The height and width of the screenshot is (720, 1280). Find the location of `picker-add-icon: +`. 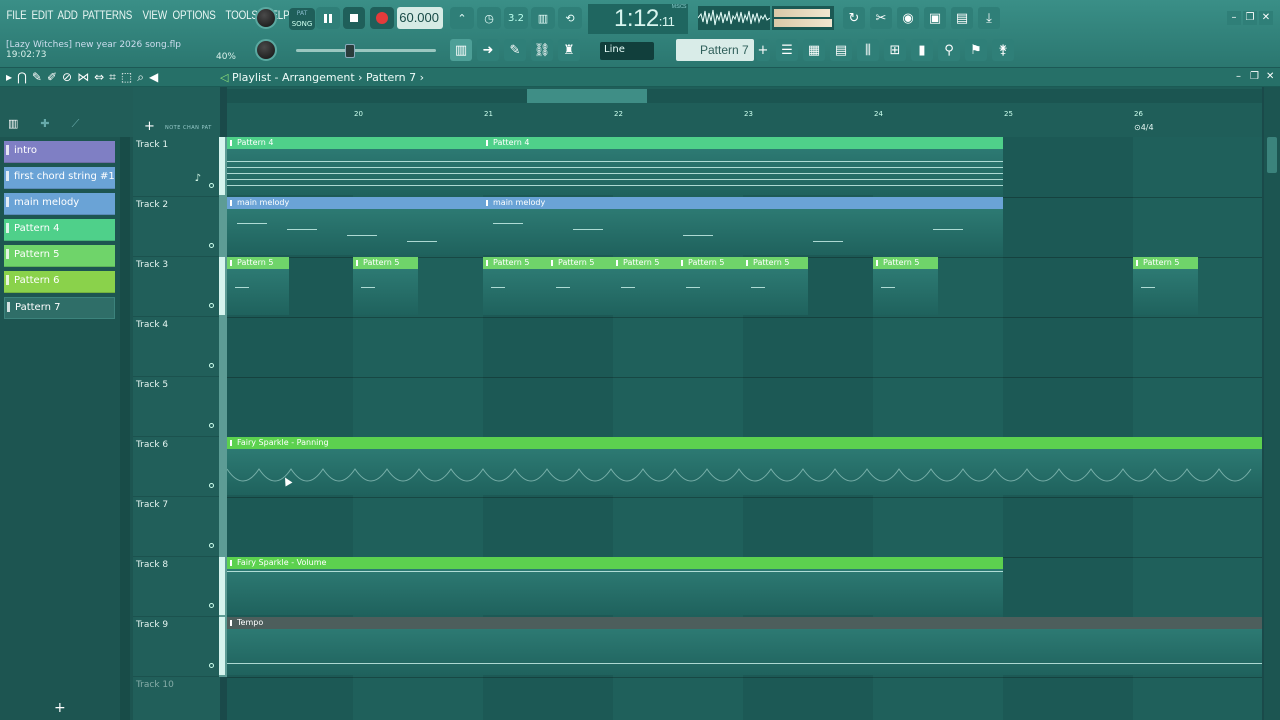

picker-add-icon: + is located at coordinates (60, 708).